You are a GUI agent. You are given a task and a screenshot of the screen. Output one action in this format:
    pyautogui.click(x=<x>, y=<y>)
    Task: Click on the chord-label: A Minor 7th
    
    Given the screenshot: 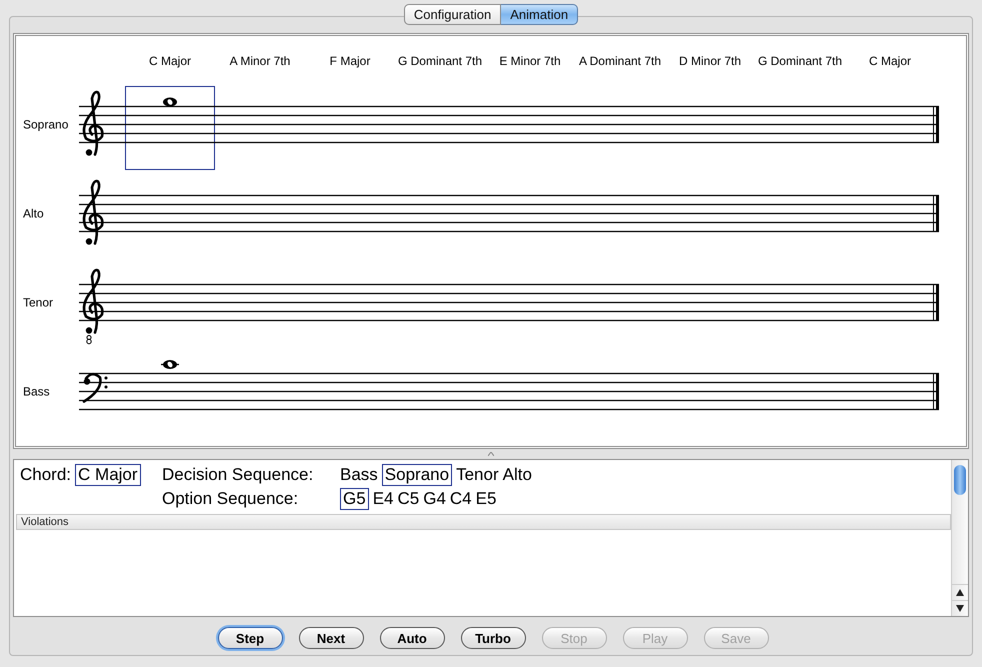 What is the action you would take?
    pyautogui.click(x=260, y=61)
    